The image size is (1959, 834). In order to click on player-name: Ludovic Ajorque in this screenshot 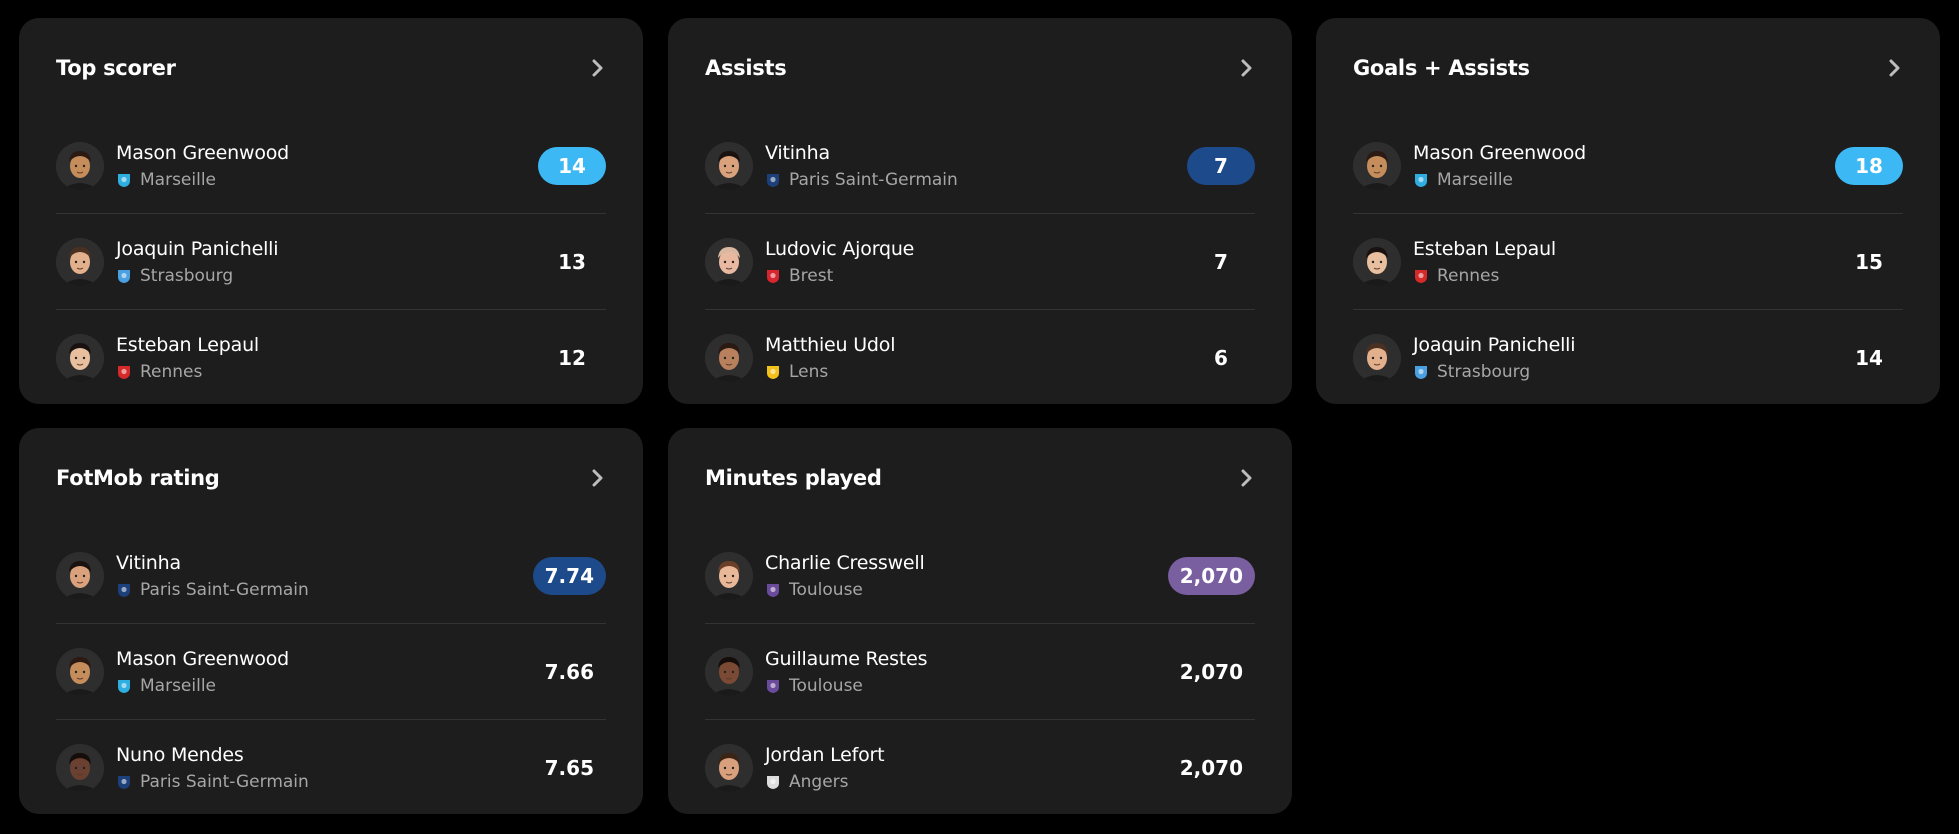, I will do `click(976, 249)`.